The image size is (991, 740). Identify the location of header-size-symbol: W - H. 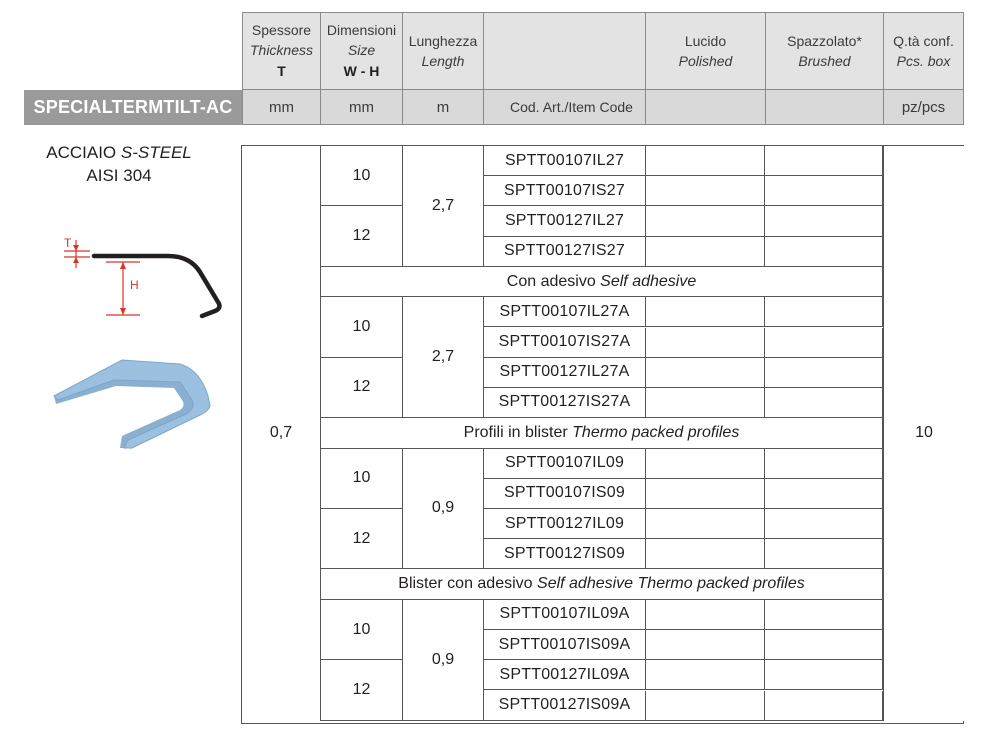
(361, 71).